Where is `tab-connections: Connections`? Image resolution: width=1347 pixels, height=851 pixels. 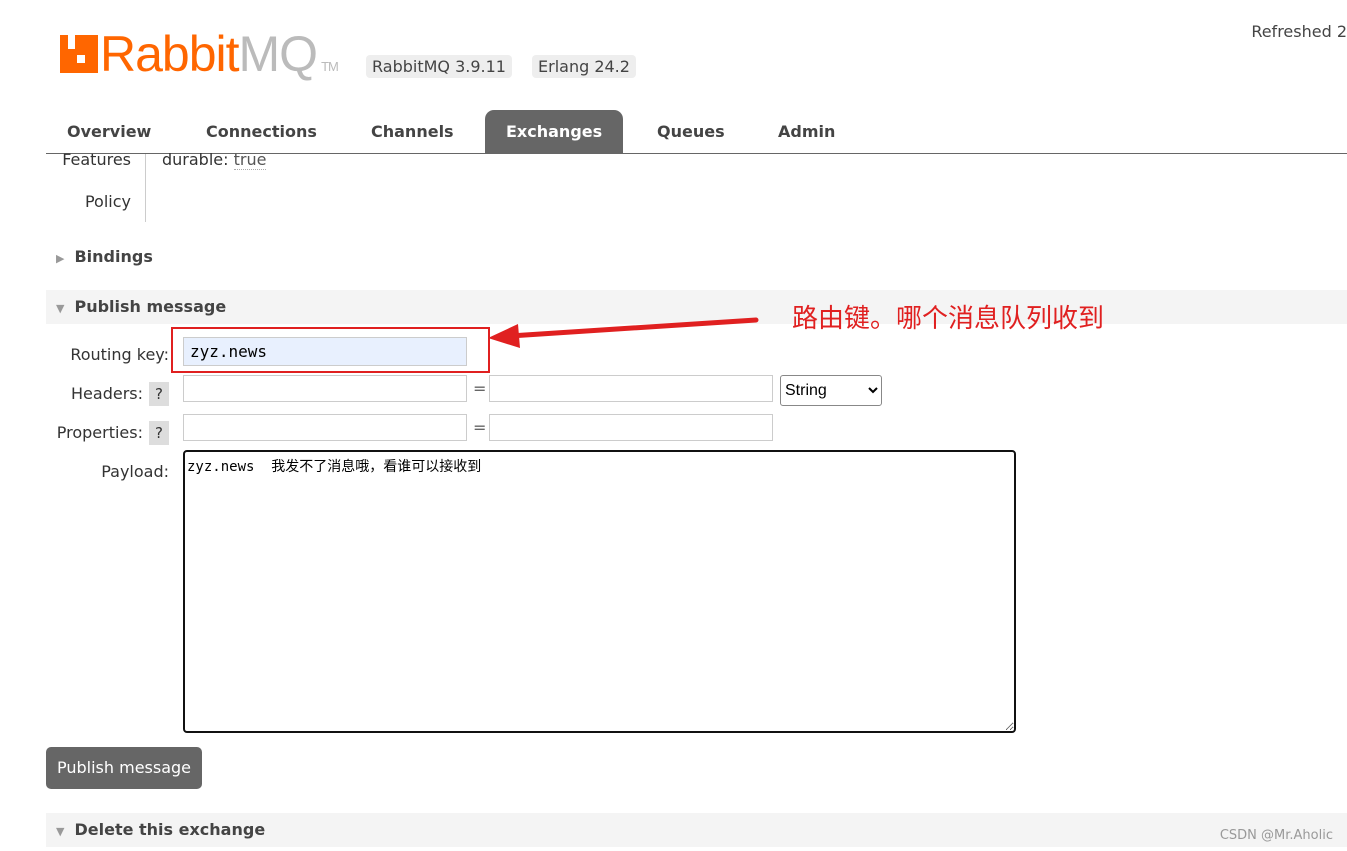 tab-connections: Connections is located at coordinates (261, 131).